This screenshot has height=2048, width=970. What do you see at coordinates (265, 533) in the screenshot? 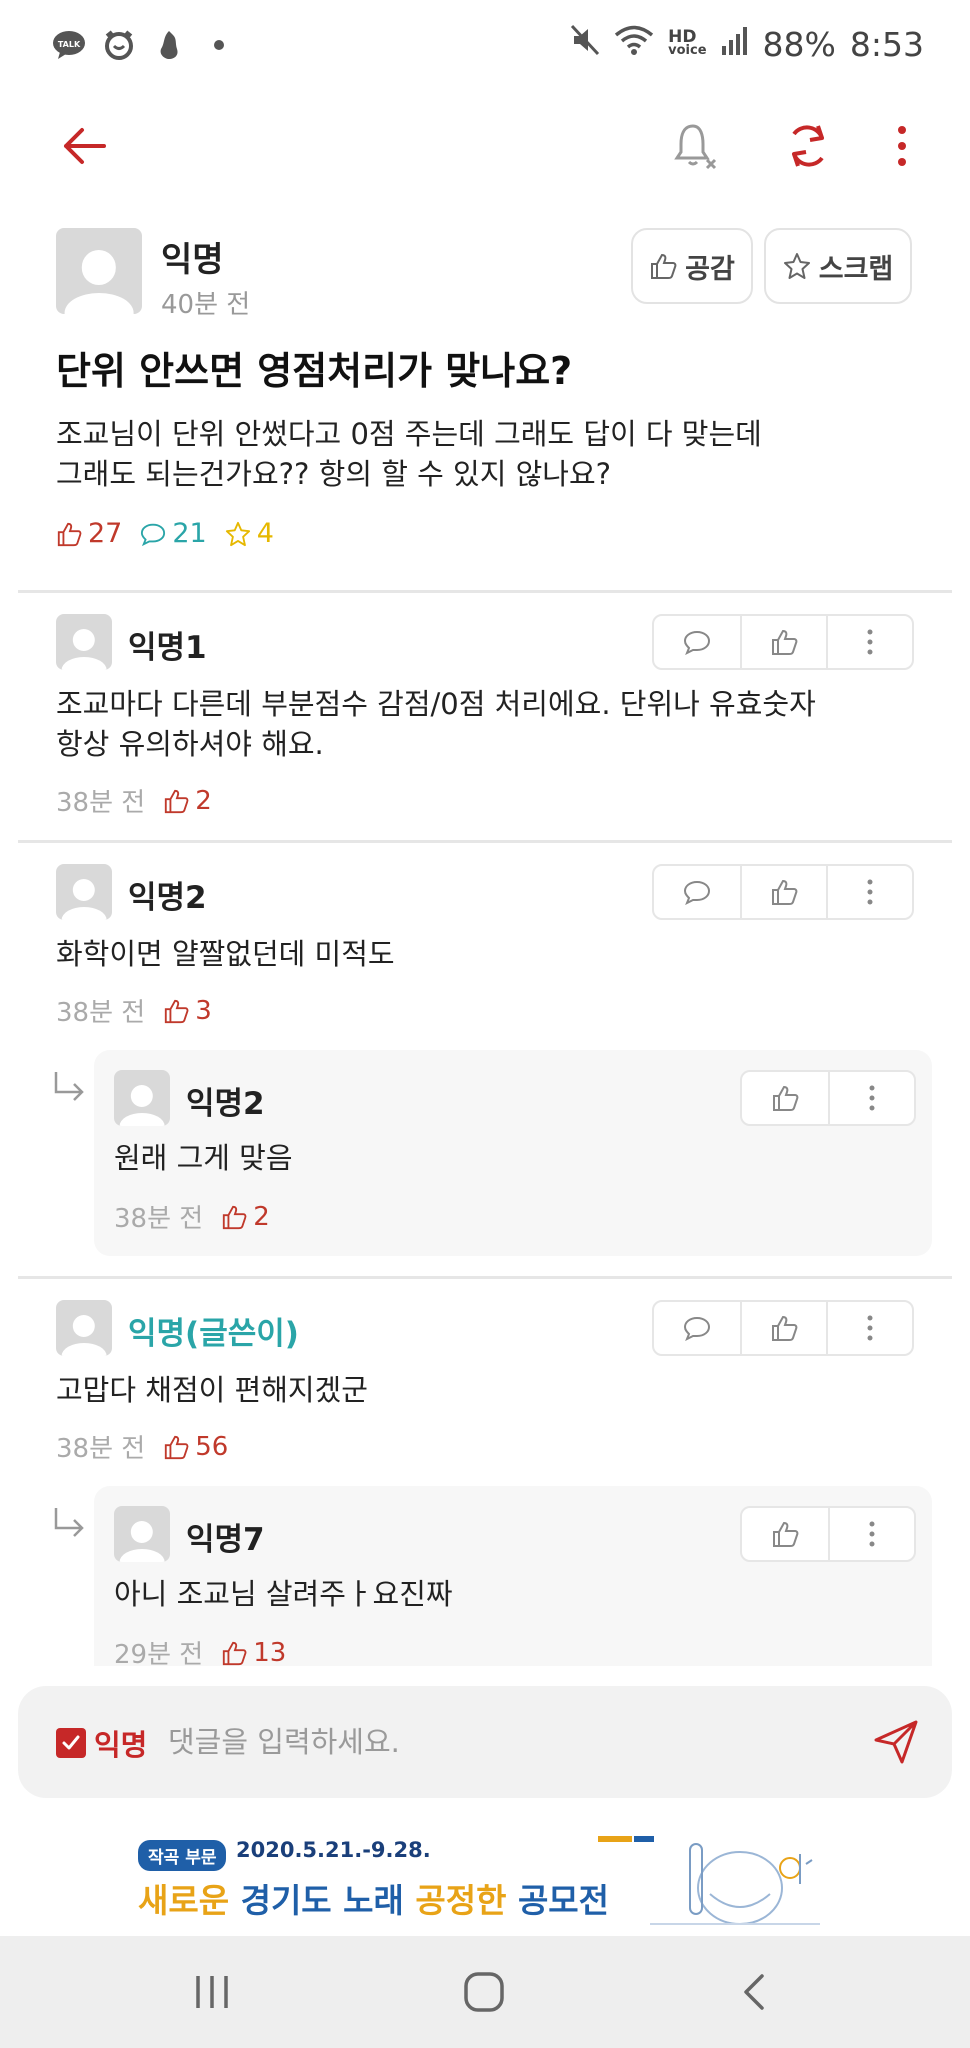
I see `post-scraps-count: 4` at bounding box center [265, 533].